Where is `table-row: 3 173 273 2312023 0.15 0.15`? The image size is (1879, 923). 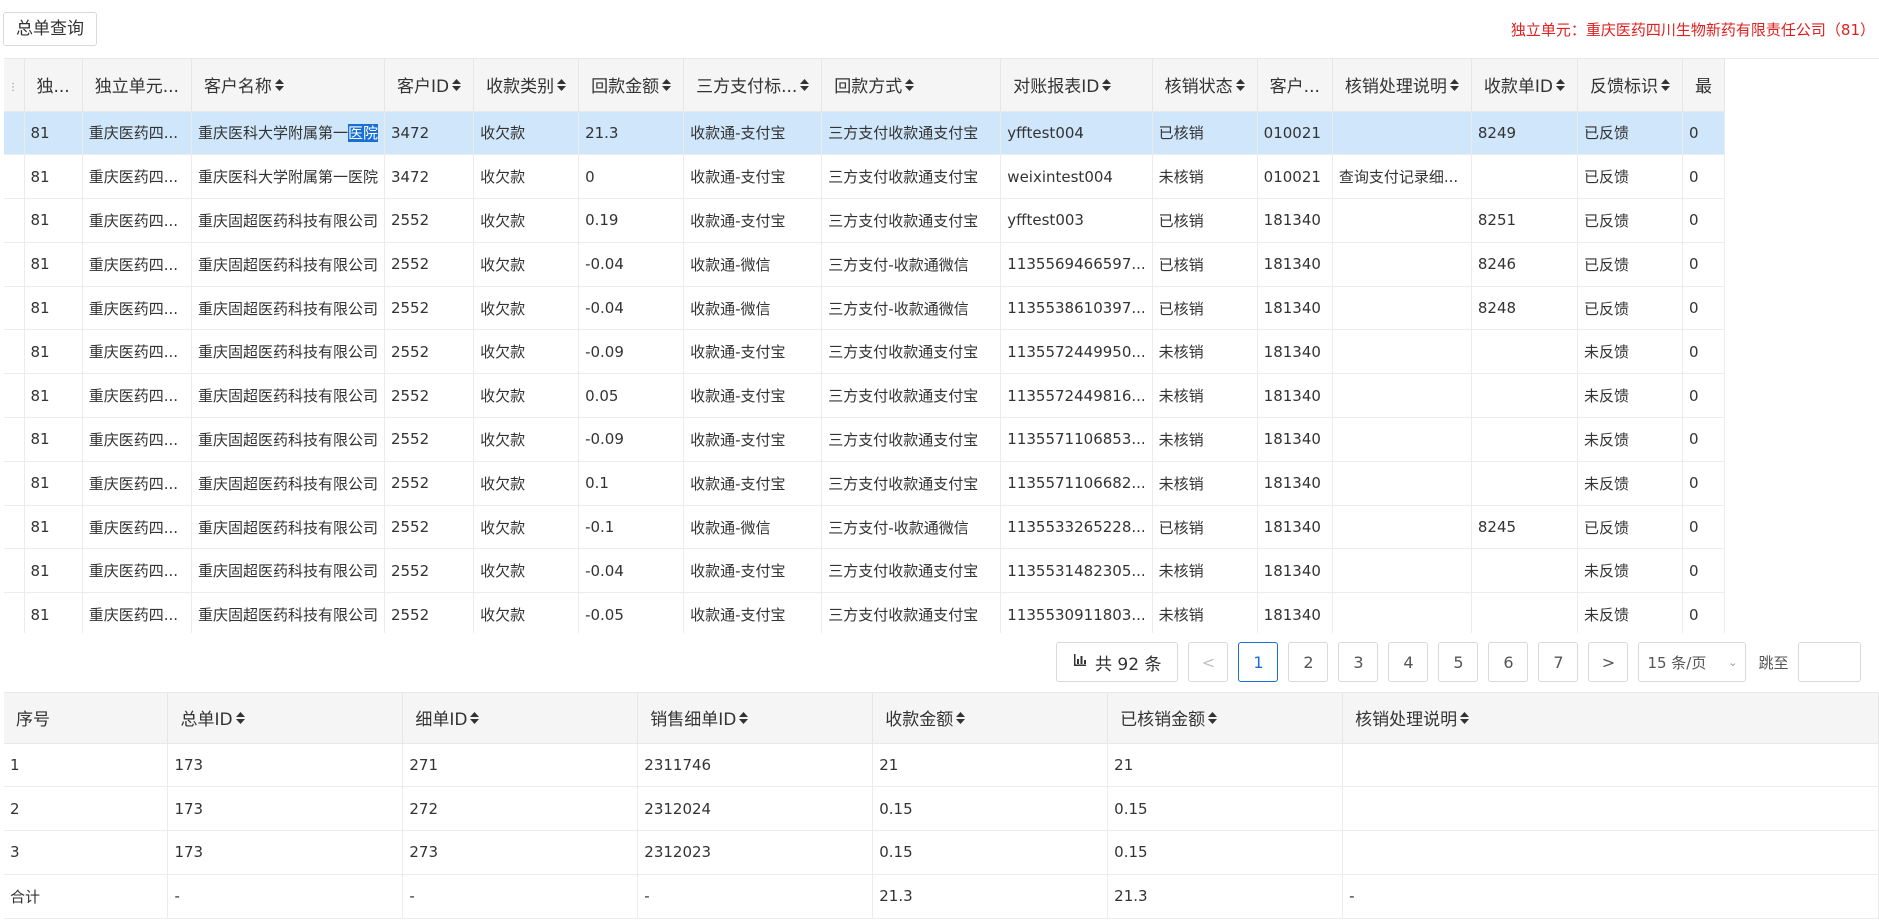
table-row: 3 173 273 2312023 0.15 0.15 is located at coordinates (941, 852).